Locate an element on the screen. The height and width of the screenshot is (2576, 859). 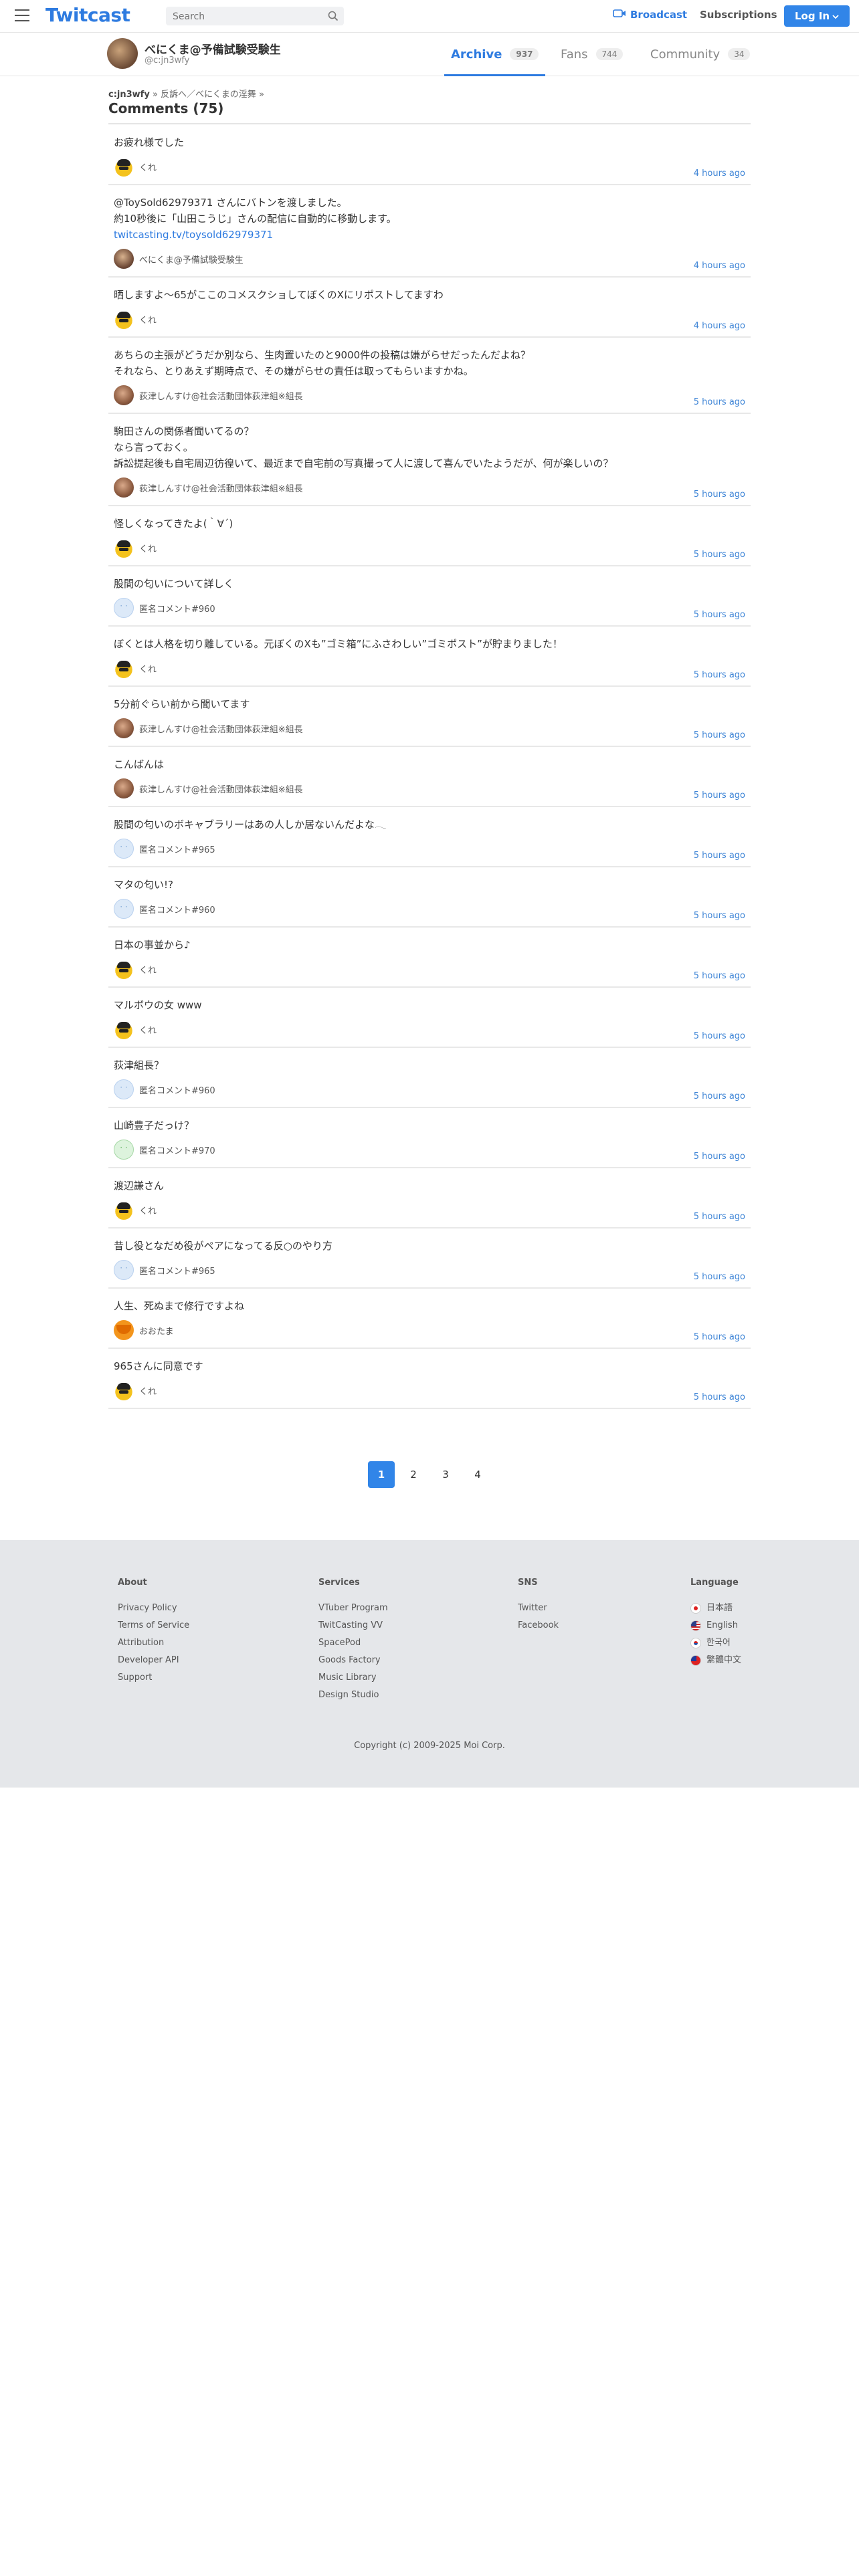
footer-link: SpacePod is located at coordinates (353, 1643).